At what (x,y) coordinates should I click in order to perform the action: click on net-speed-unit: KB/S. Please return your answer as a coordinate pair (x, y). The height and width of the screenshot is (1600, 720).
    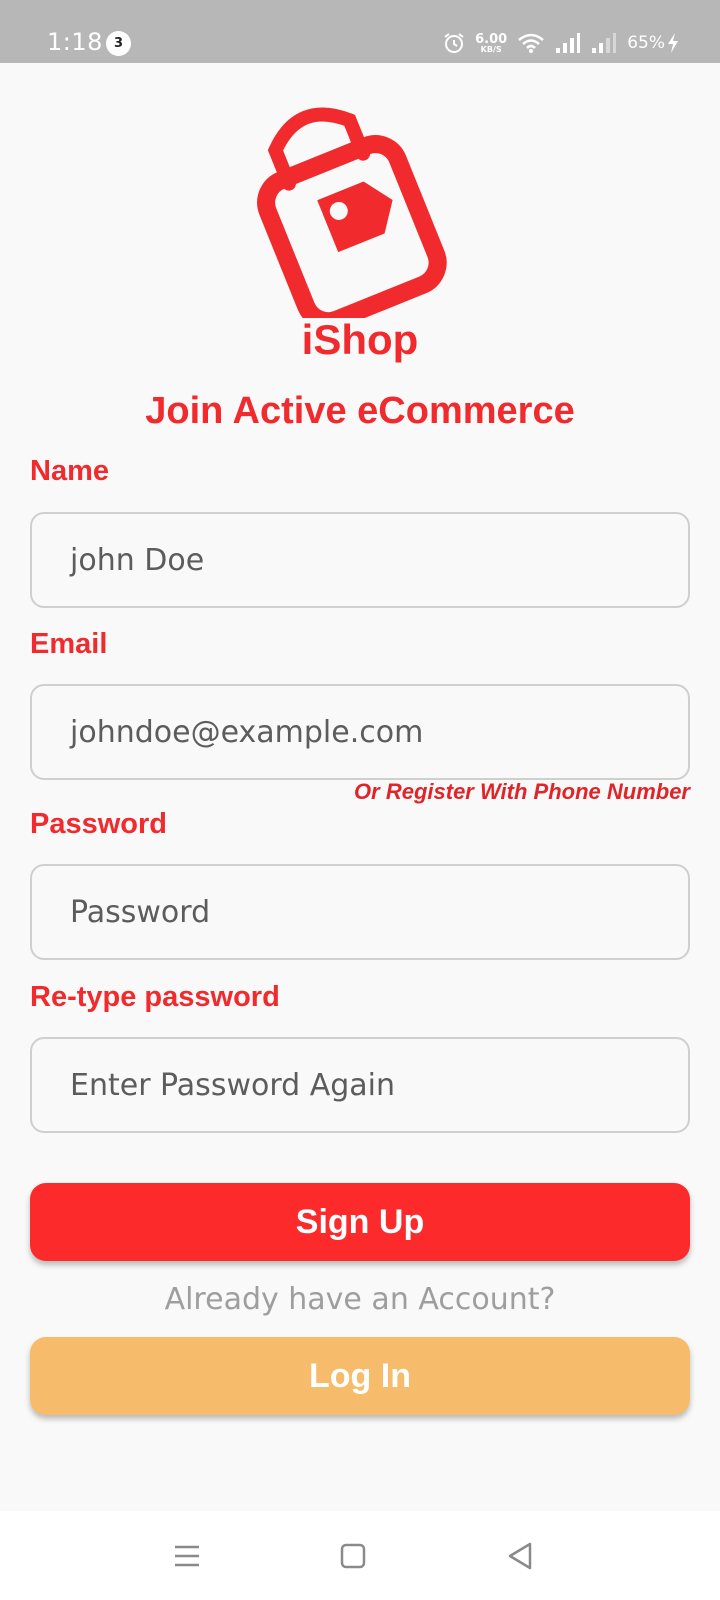
    Looking at the image, I should click on (491, 49).